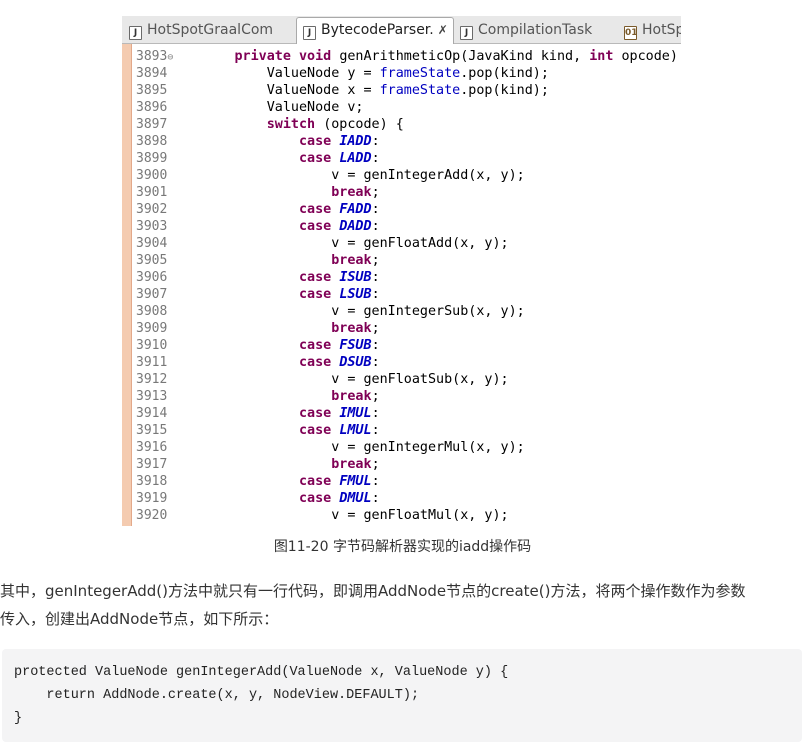 This screenshot has width=805, height=749. Describe the element at coordinates (18, 718) in the screenshot. I see `code-block-line: }` at that location.